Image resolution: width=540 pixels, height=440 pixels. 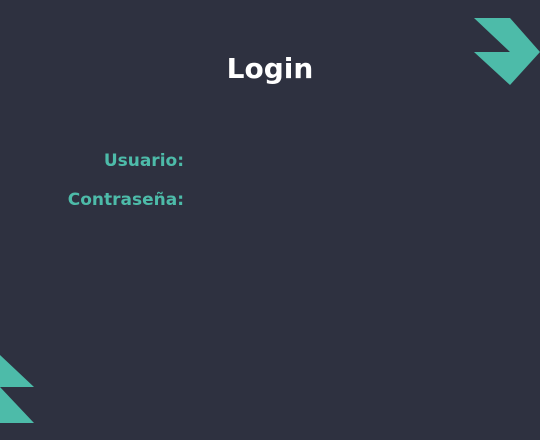 I want to click on triangle-cluster-bottom-left-icon, so click(x=17, y=389).